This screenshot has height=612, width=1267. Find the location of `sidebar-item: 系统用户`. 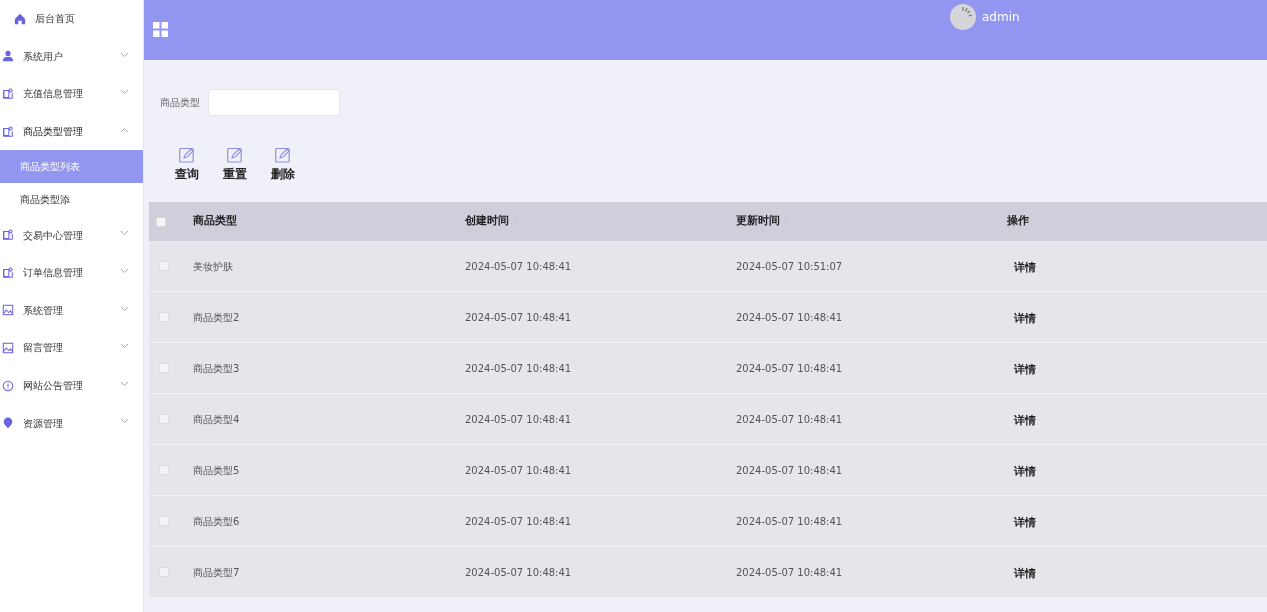

sidebar-item: 系统用户 is located at coordinates (71, 56).